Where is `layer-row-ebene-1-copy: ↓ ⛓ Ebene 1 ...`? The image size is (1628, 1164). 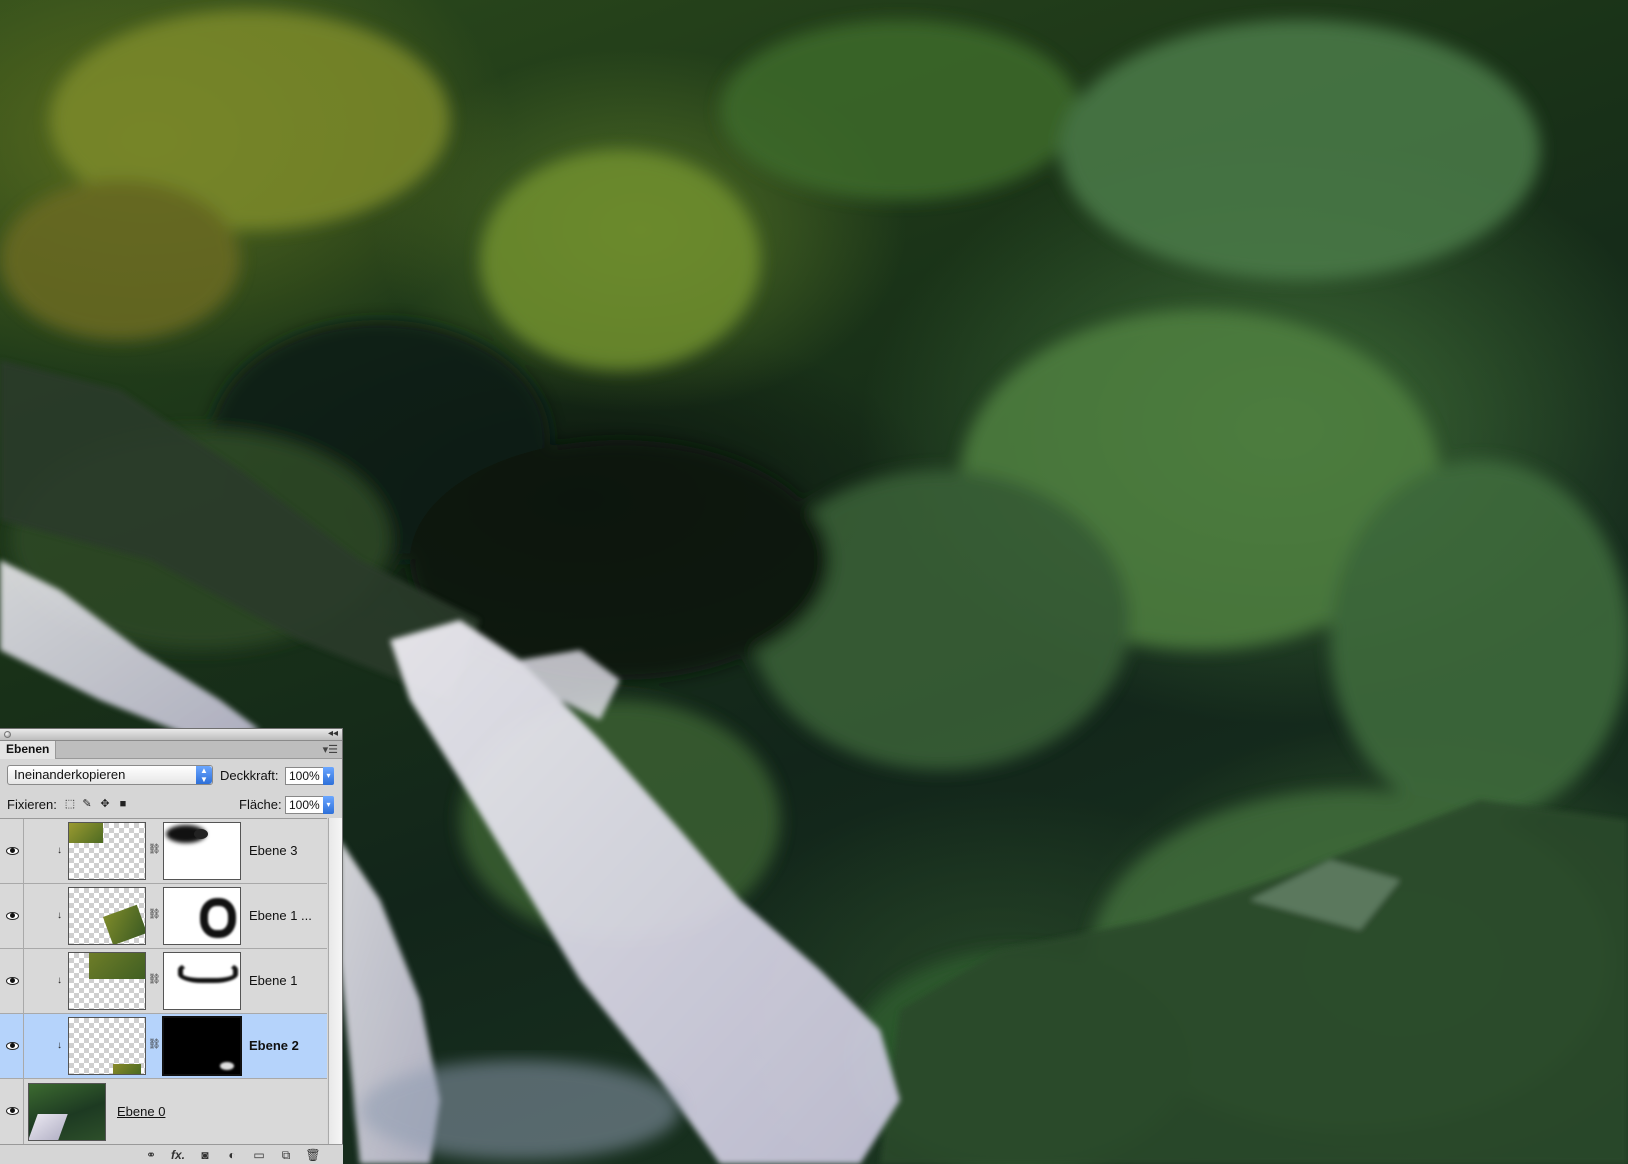
layer-row-ebene-1-copy: ↓ ⛓ Ebene 1 ... is located at coordinates (163, 916).